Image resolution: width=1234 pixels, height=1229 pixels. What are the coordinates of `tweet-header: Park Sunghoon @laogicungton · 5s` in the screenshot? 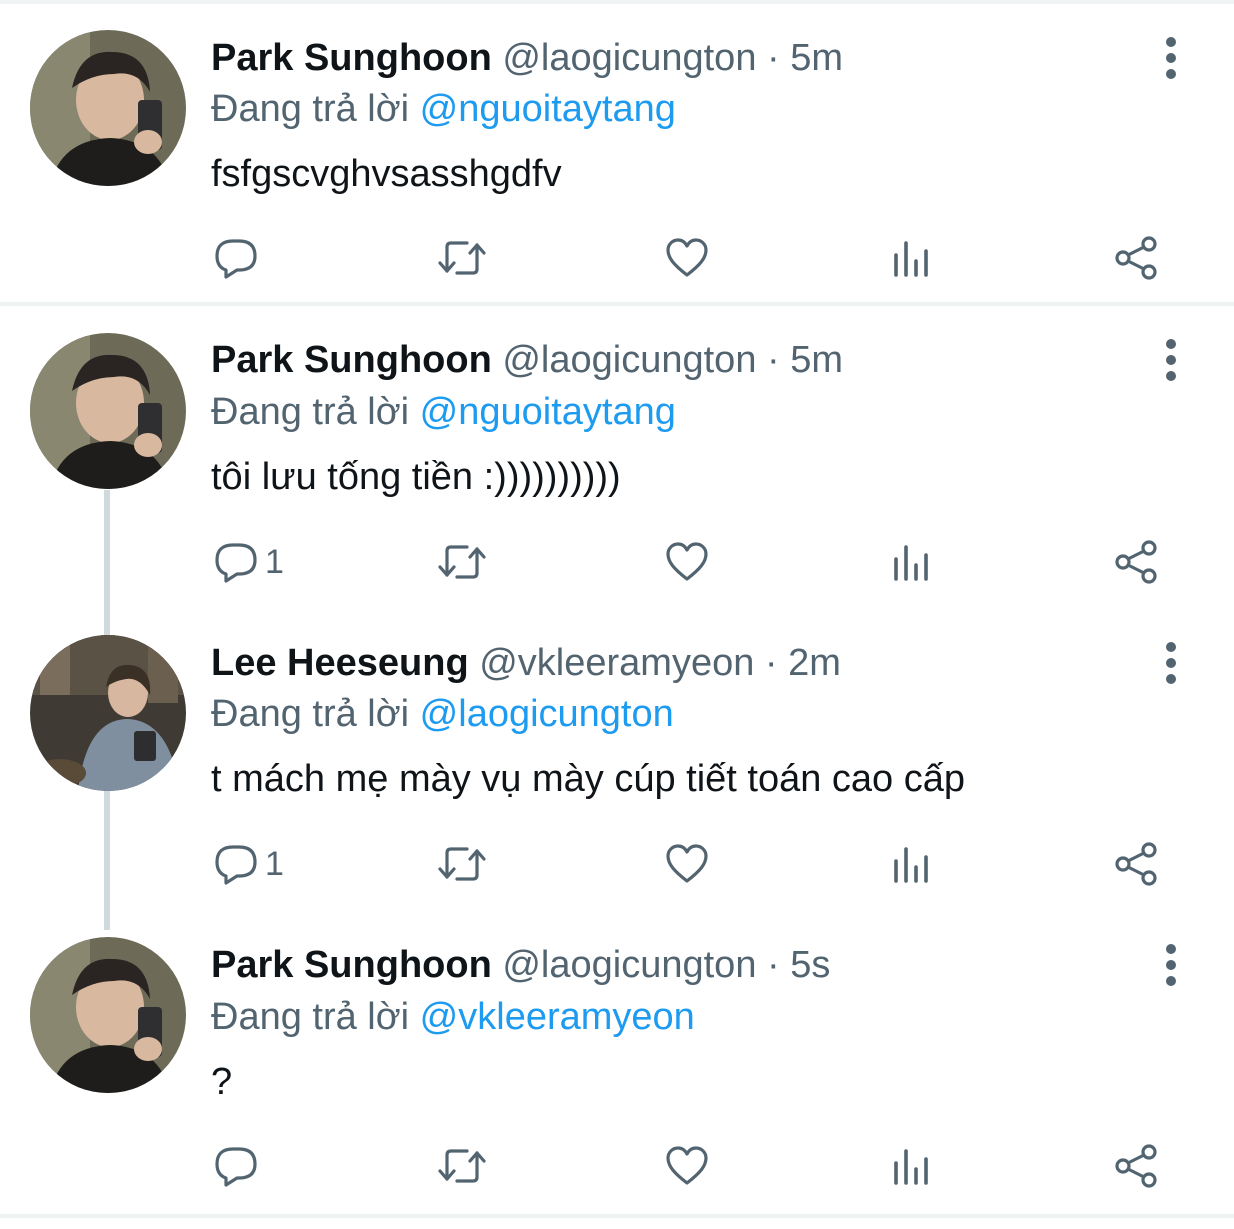 It's located at (520, 965).